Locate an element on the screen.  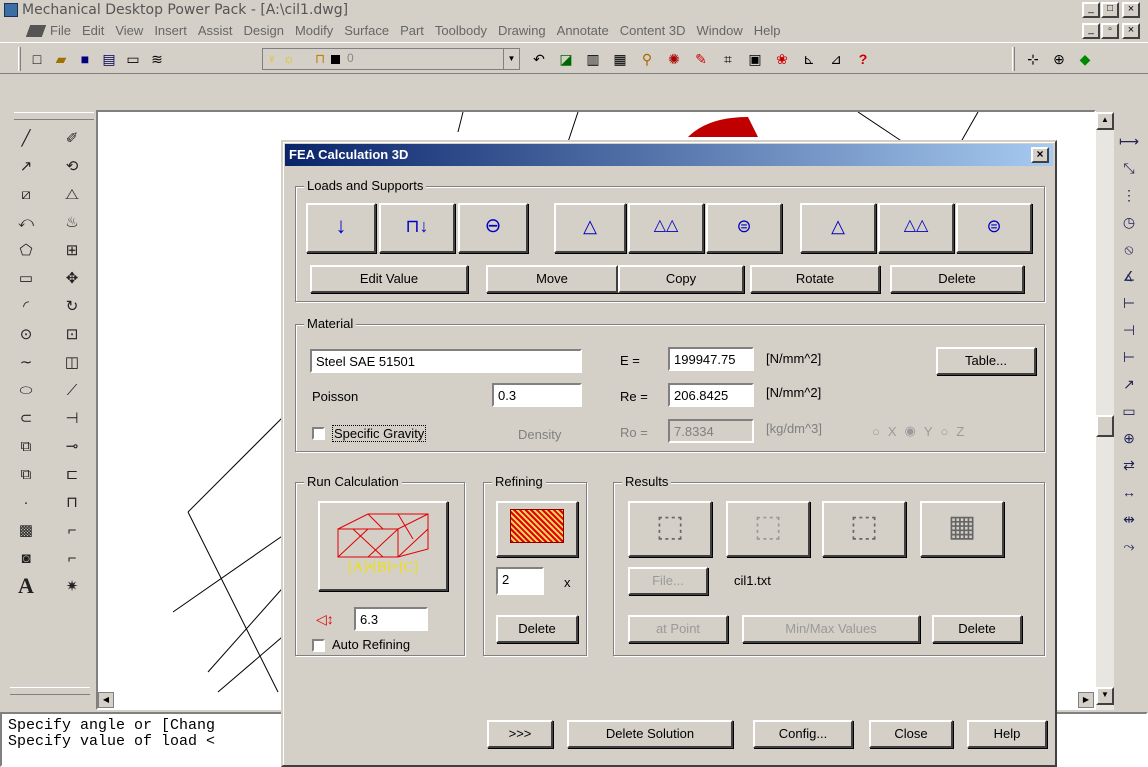
doc-close-button: × is located at coordinates (1131, 31).